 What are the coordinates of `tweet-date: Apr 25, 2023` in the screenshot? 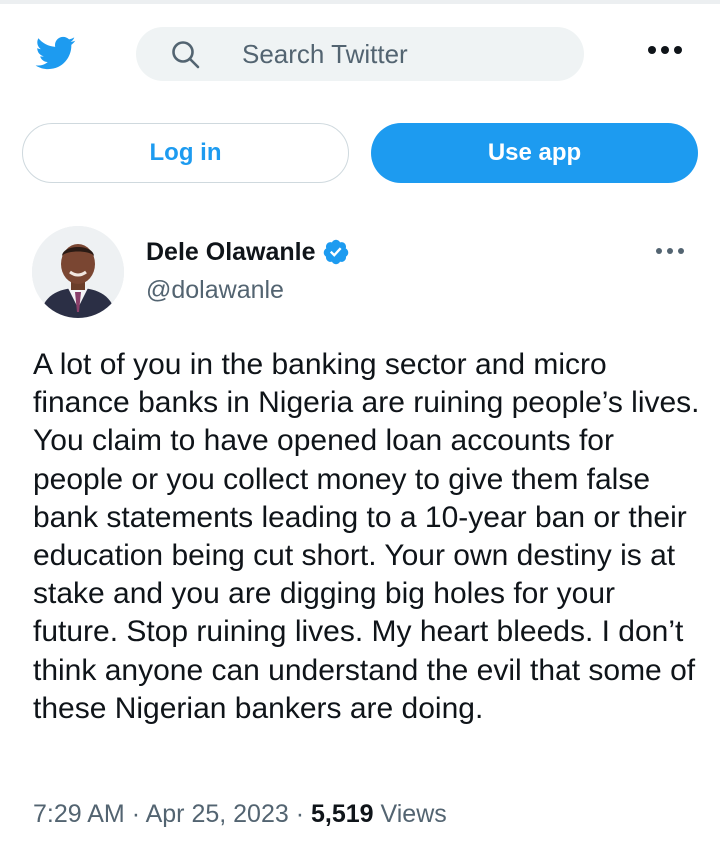 It's located at (217, 814).